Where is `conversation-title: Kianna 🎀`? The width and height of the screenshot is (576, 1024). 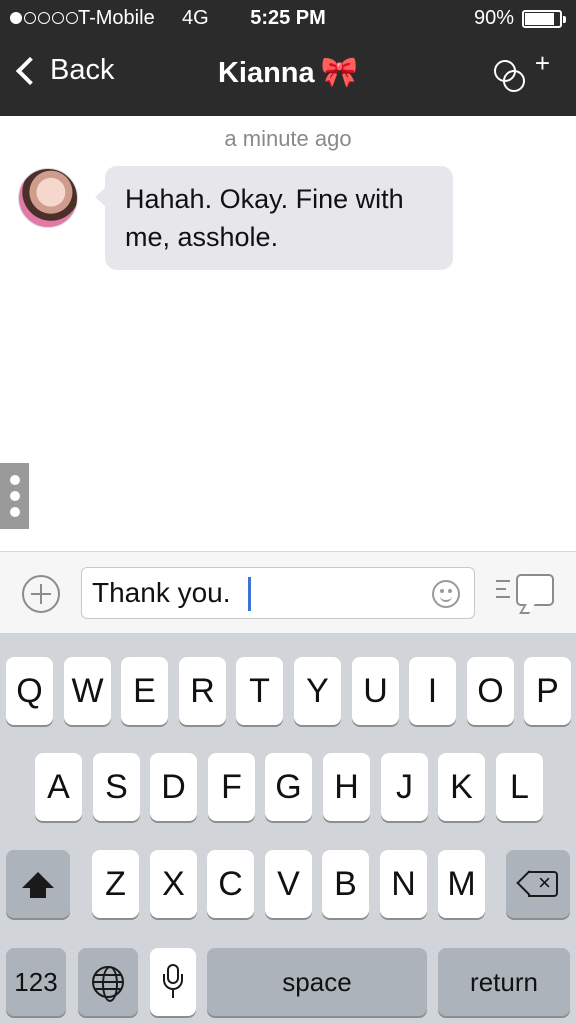 conversation-title: Kianna 🎀 is located at coordinates (288, 72).